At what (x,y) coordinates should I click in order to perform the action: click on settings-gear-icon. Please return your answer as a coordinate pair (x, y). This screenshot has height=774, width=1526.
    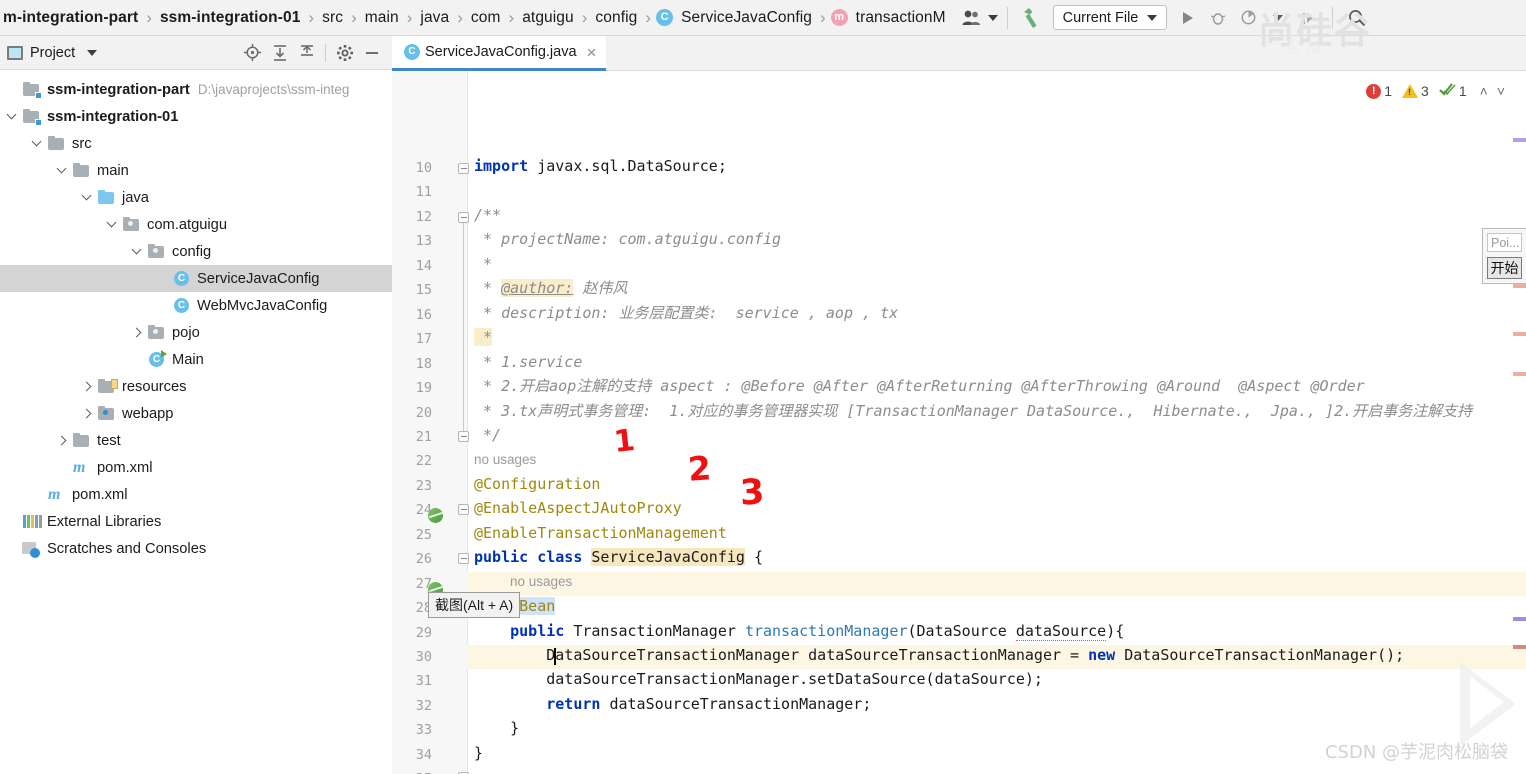
    Looking at the image, I should click on (344, 52).